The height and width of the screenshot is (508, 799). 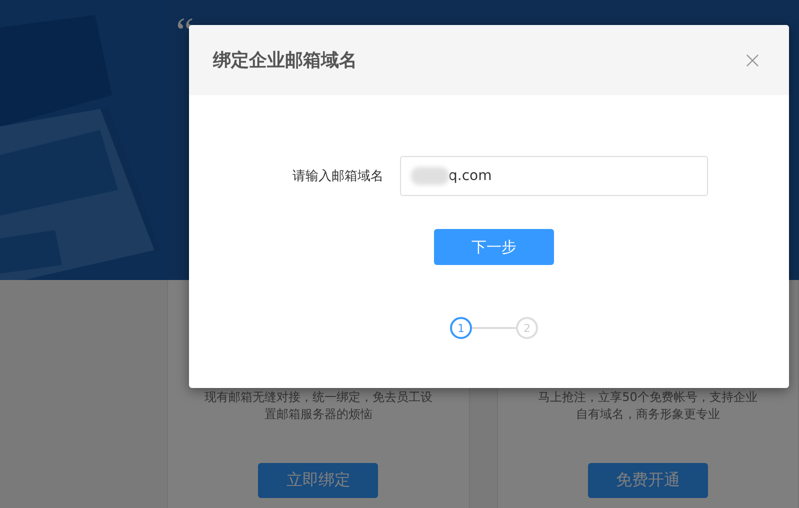 I want to click on dialog-title: 绑定企业邮箱域名, so click(x=285, y=60).